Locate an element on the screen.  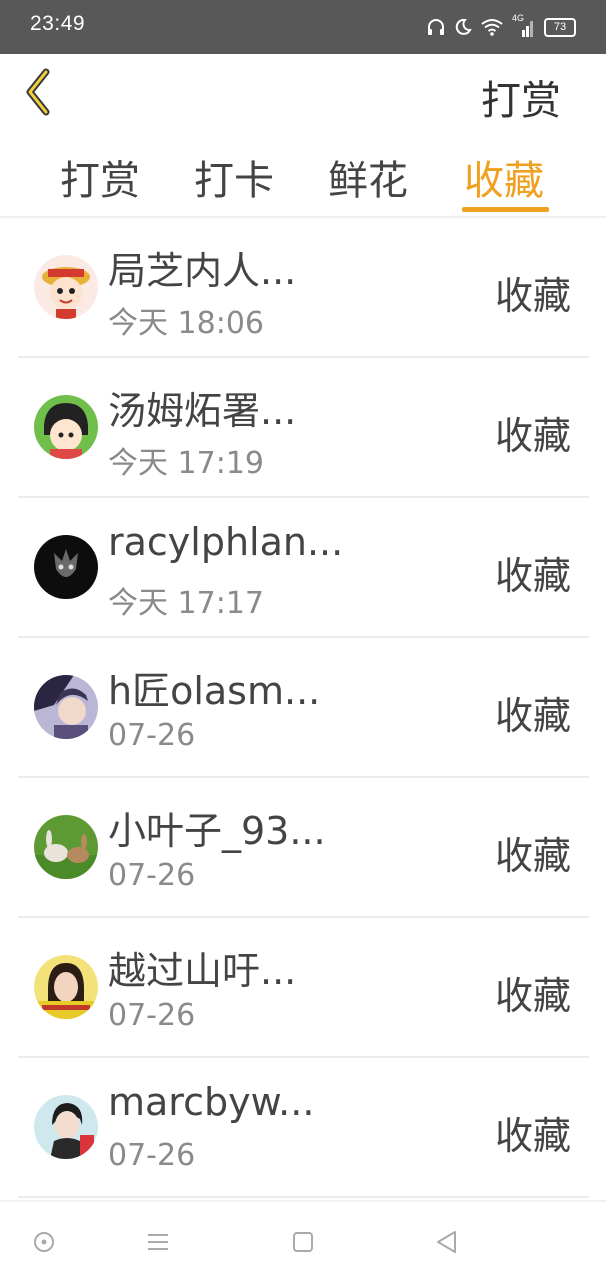
back-button is located at coordinates (40, 90).